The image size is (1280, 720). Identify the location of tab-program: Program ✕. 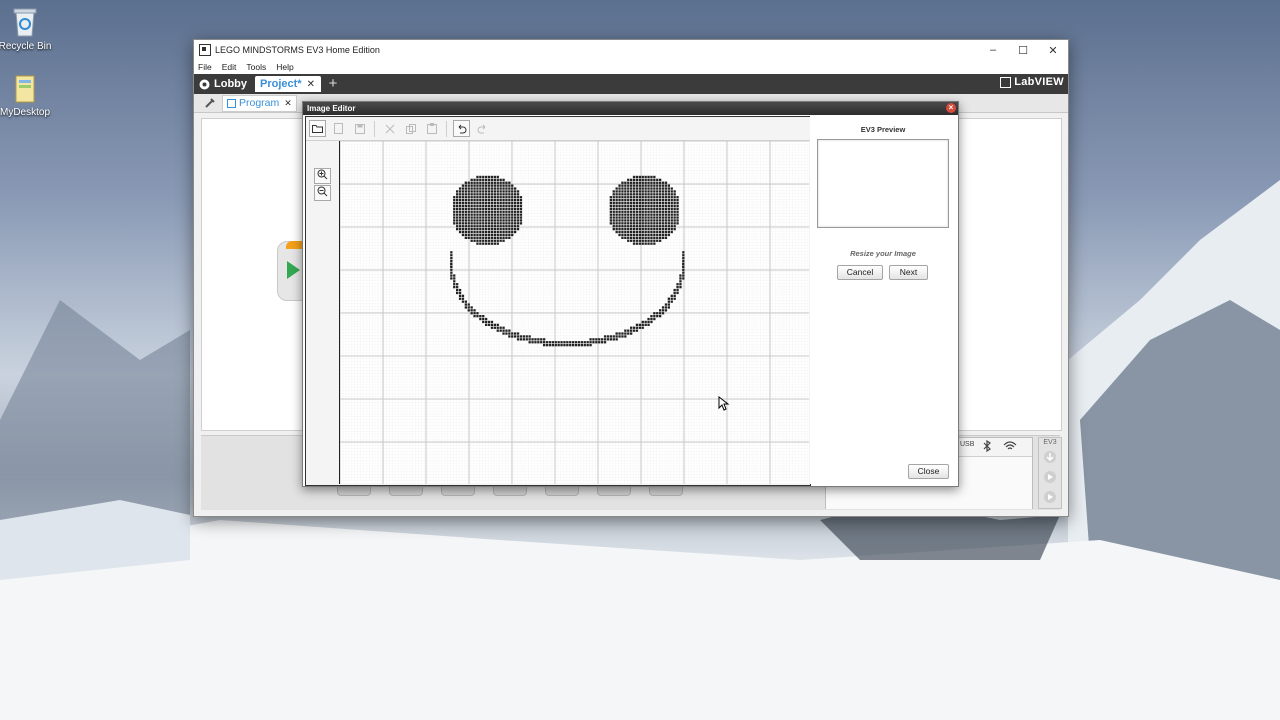
(259, 103).